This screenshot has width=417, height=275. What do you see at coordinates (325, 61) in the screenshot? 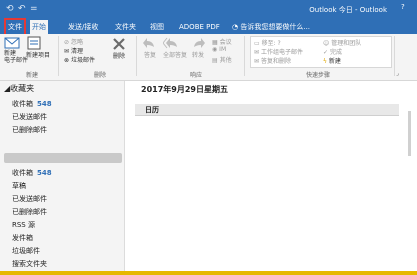
I see `lightning-icon: ϟ` at bounding box center [325, 61].